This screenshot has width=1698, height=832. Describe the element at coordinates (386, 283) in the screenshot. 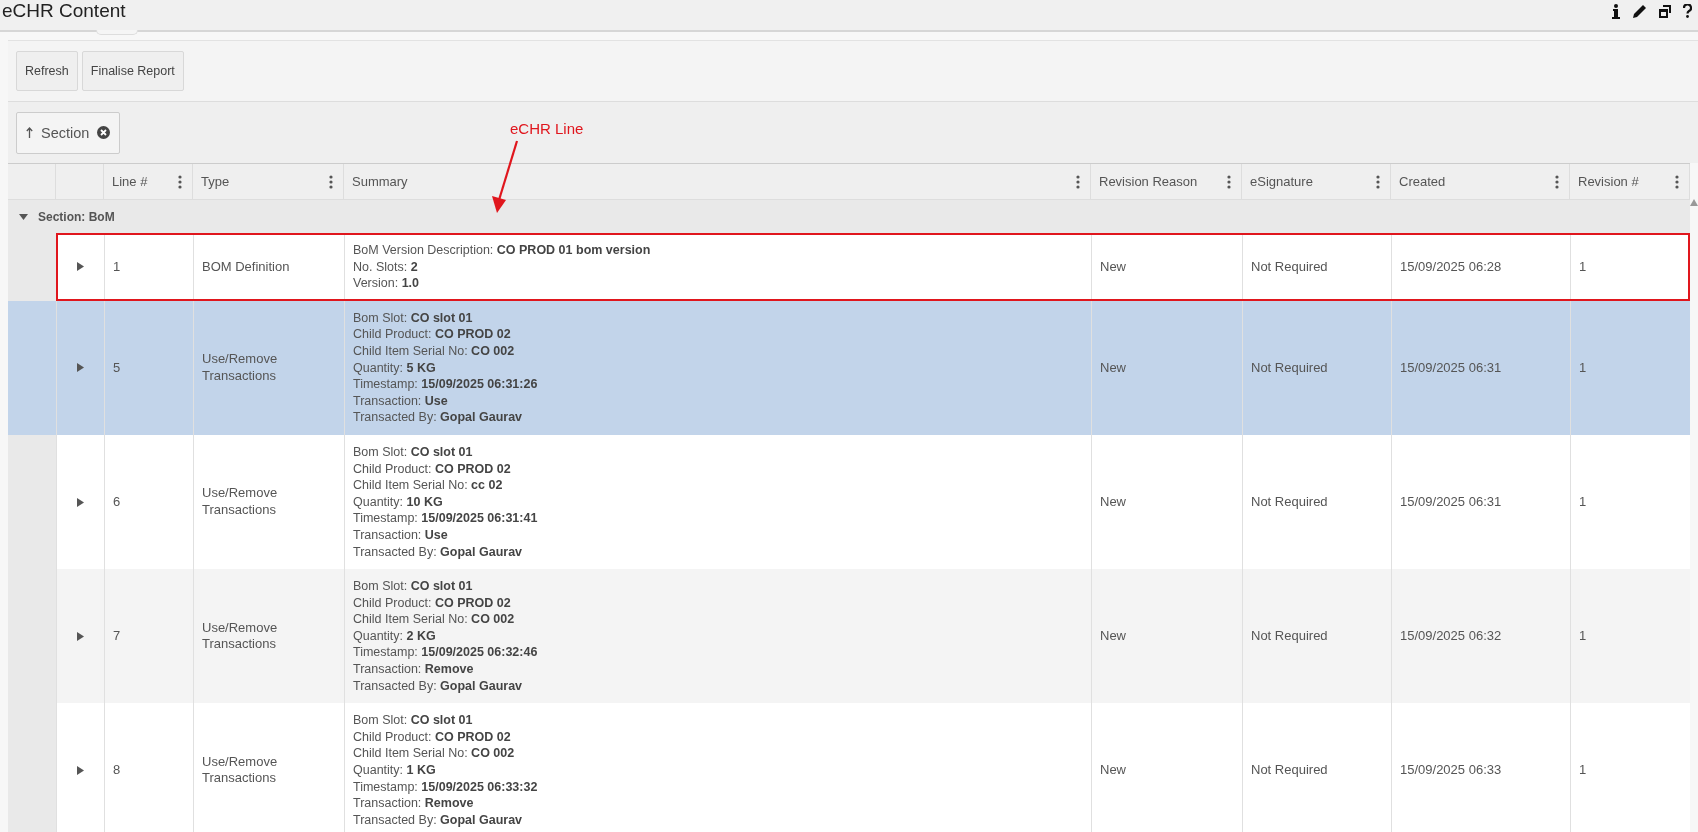

I see `summary-line: Version: 1.0` at that location.